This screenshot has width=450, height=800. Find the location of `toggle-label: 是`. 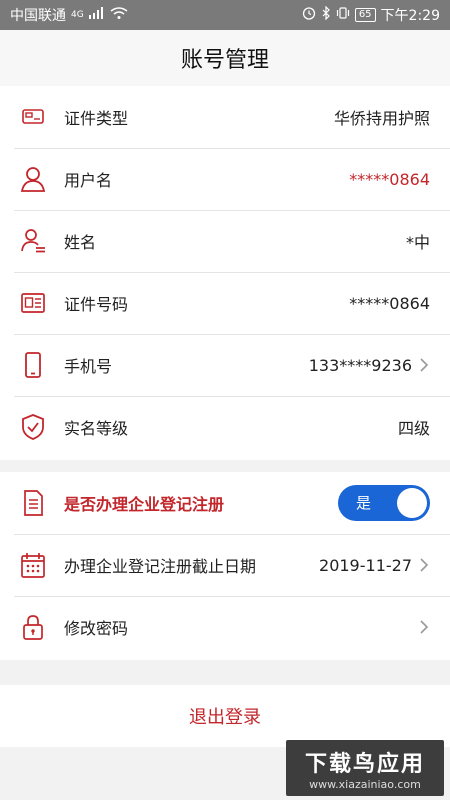

toggle-label: 是 is located at coordinates (364, 503).